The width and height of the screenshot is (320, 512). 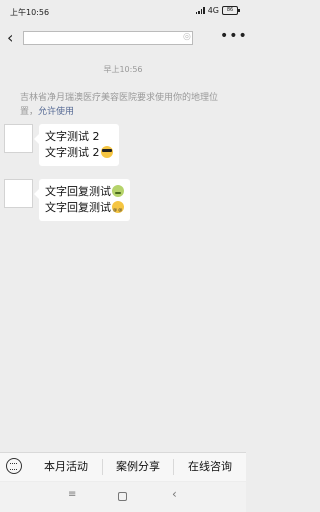 I want to click on signal-icon, so click(x=200, y=10).